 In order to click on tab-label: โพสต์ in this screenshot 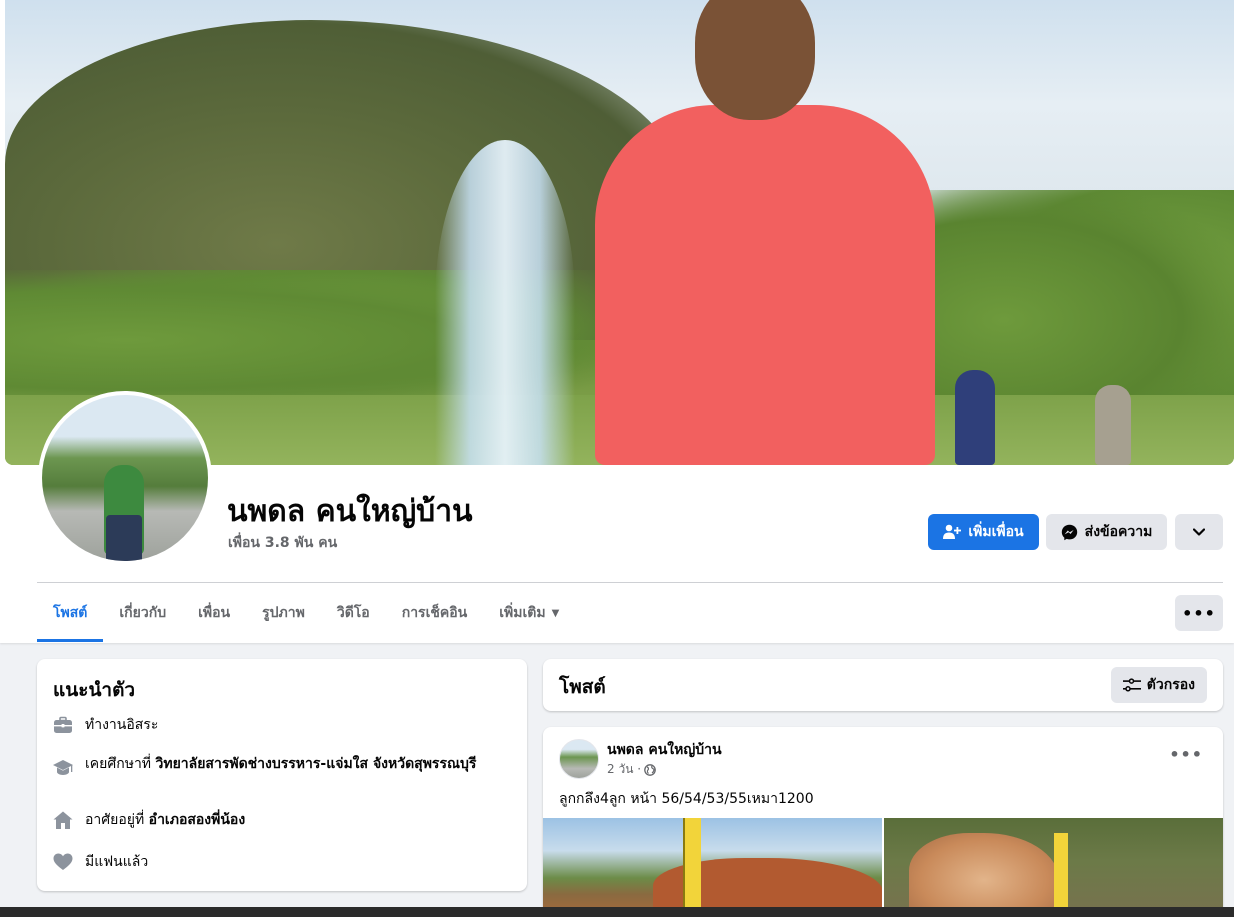, I will do `click(70, 613)`.